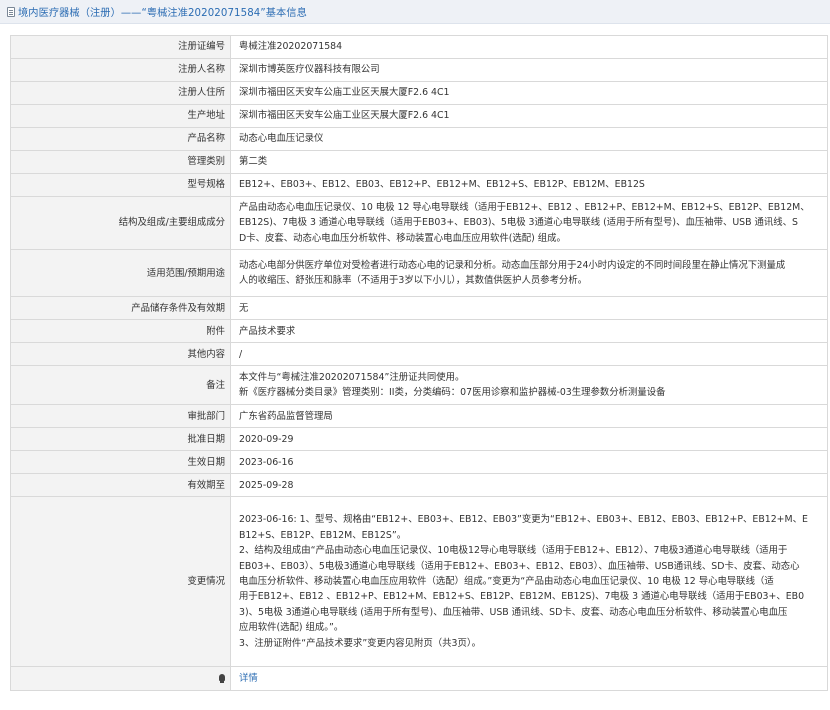  I want to click on table-row: 注册证编号 粤械注准20202071584, so click(419, 47).